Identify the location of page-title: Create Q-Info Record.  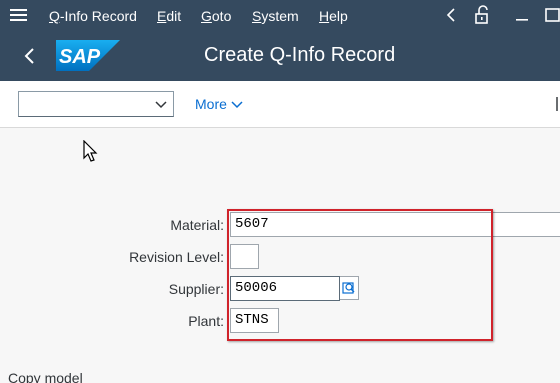
(300, 55).